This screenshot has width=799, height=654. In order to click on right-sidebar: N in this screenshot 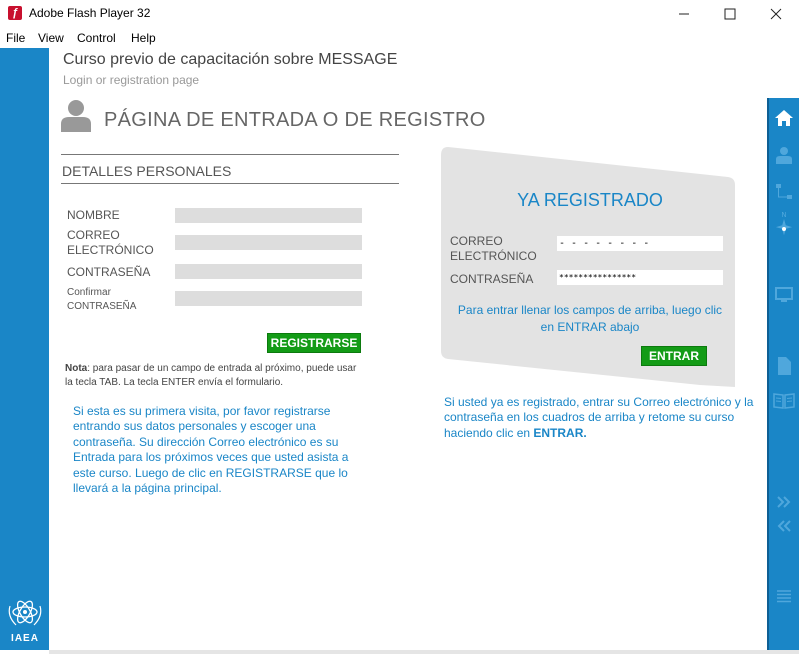, I will do `click(783, 374)`.